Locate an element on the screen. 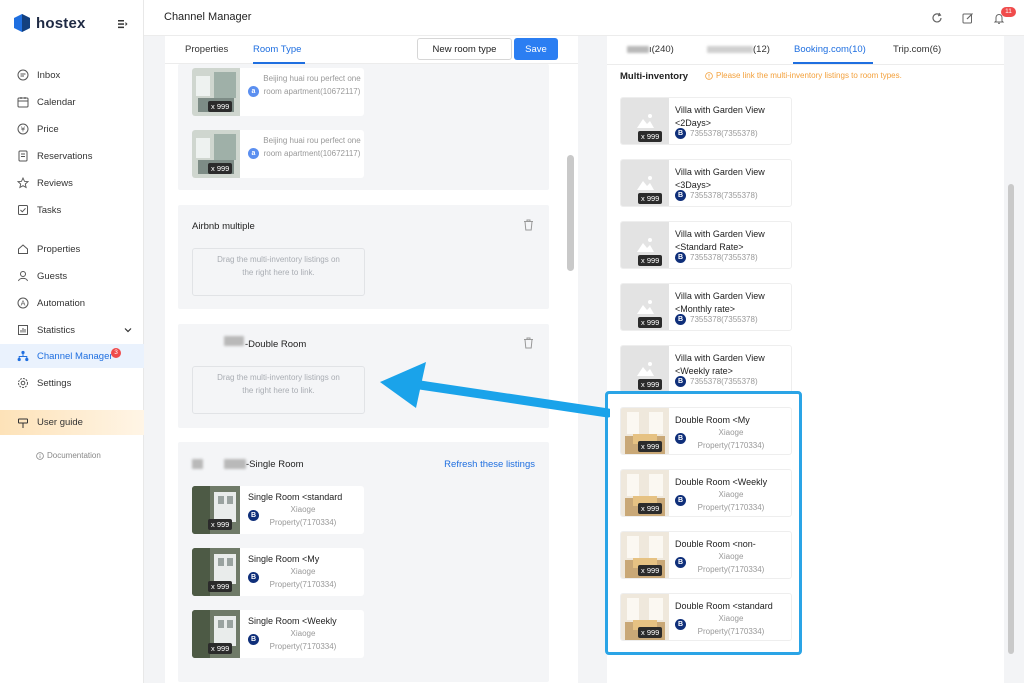 The width and height of the screenshot is (1024, 683). sidebar-item-label: Properties is located at coordinates (59, 249).